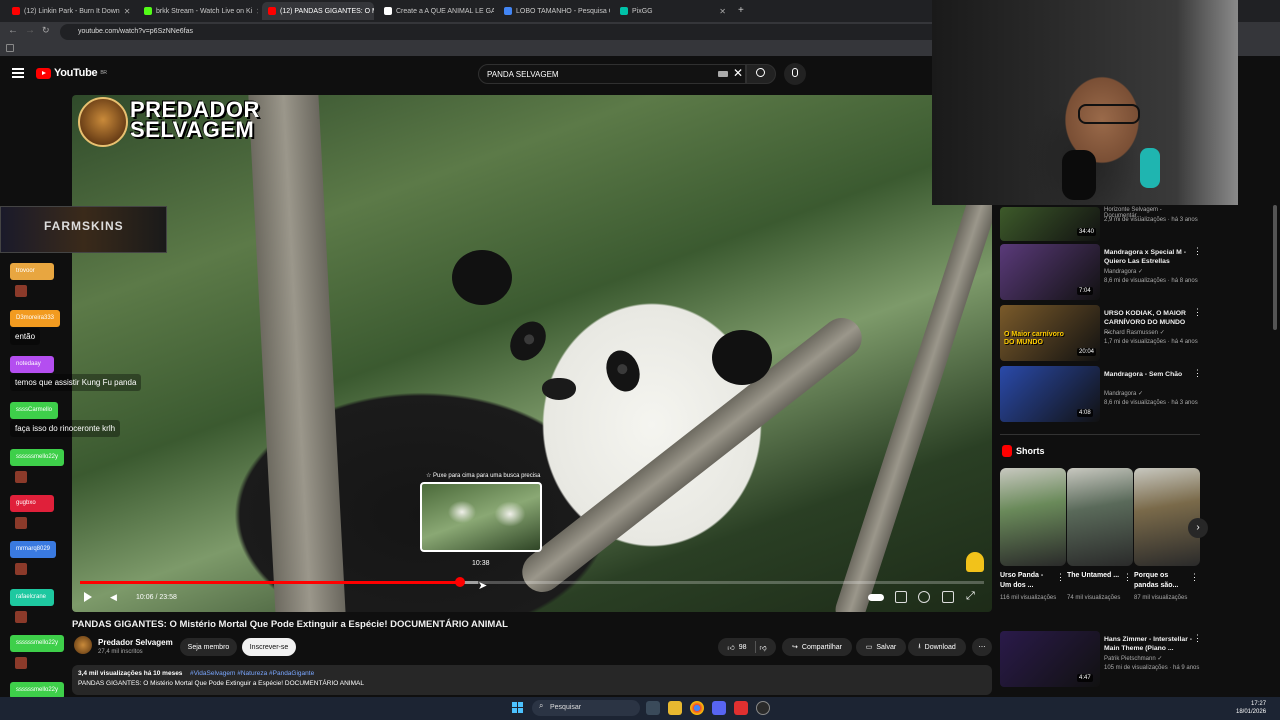 The width and height of the screenshot is (1280, 720). Describe the element at coordinates (763, 708) in the screenshot. I see `obs-icon` at that location.